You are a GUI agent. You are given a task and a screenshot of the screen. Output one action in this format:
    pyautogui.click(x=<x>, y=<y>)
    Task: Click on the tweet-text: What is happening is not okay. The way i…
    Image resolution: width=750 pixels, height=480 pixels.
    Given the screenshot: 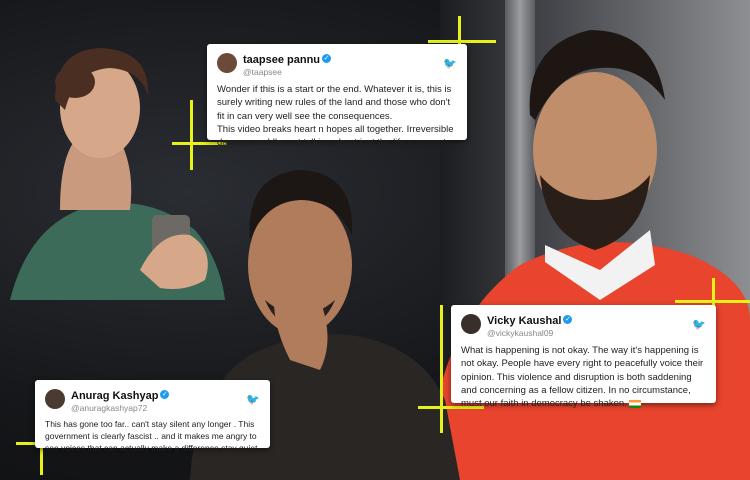 What is the action you would take?
    pyautogui.click(x=582, y=377)
    